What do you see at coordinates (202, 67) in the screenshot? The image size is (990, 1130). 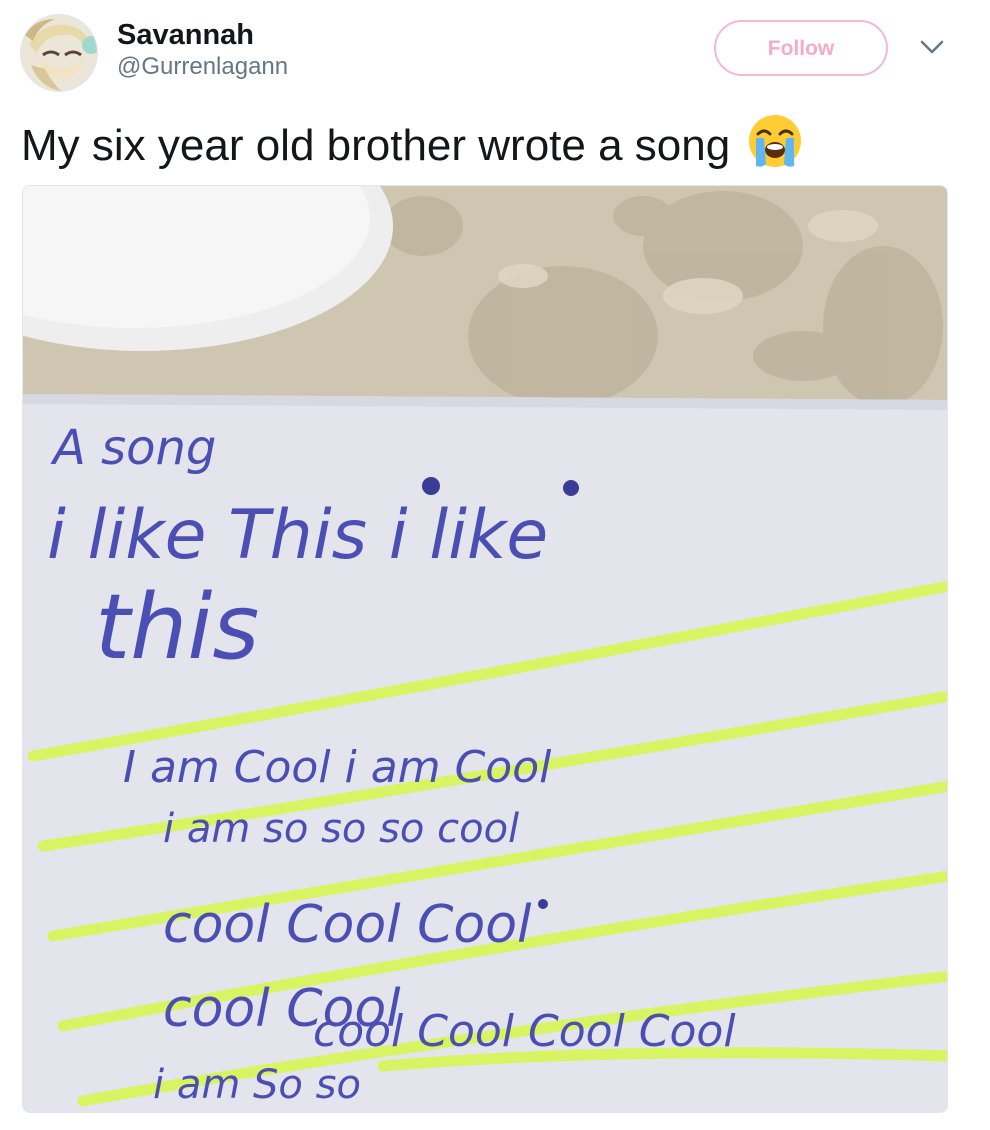 I see `user-handle: @Gurrenlagann` at bounding box center [202, 67].